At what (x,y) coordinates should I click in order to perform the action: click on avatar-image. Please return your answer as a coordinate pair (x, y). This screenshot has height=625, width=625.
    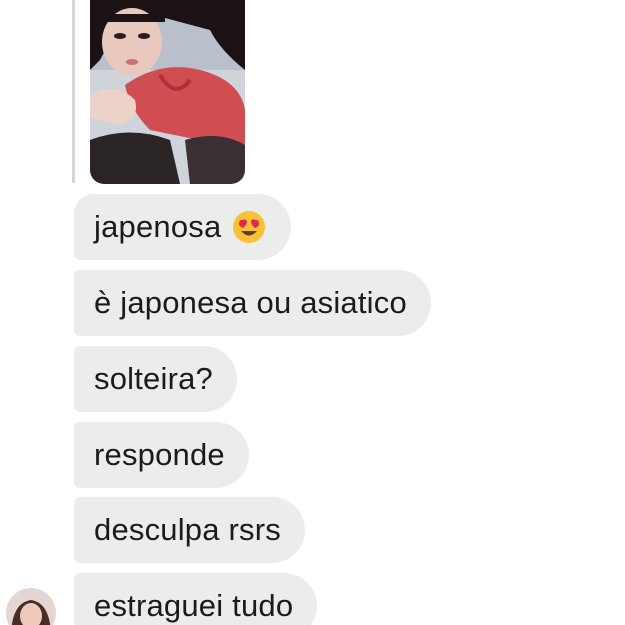
    Looking at the image, I should click on (31, 606).